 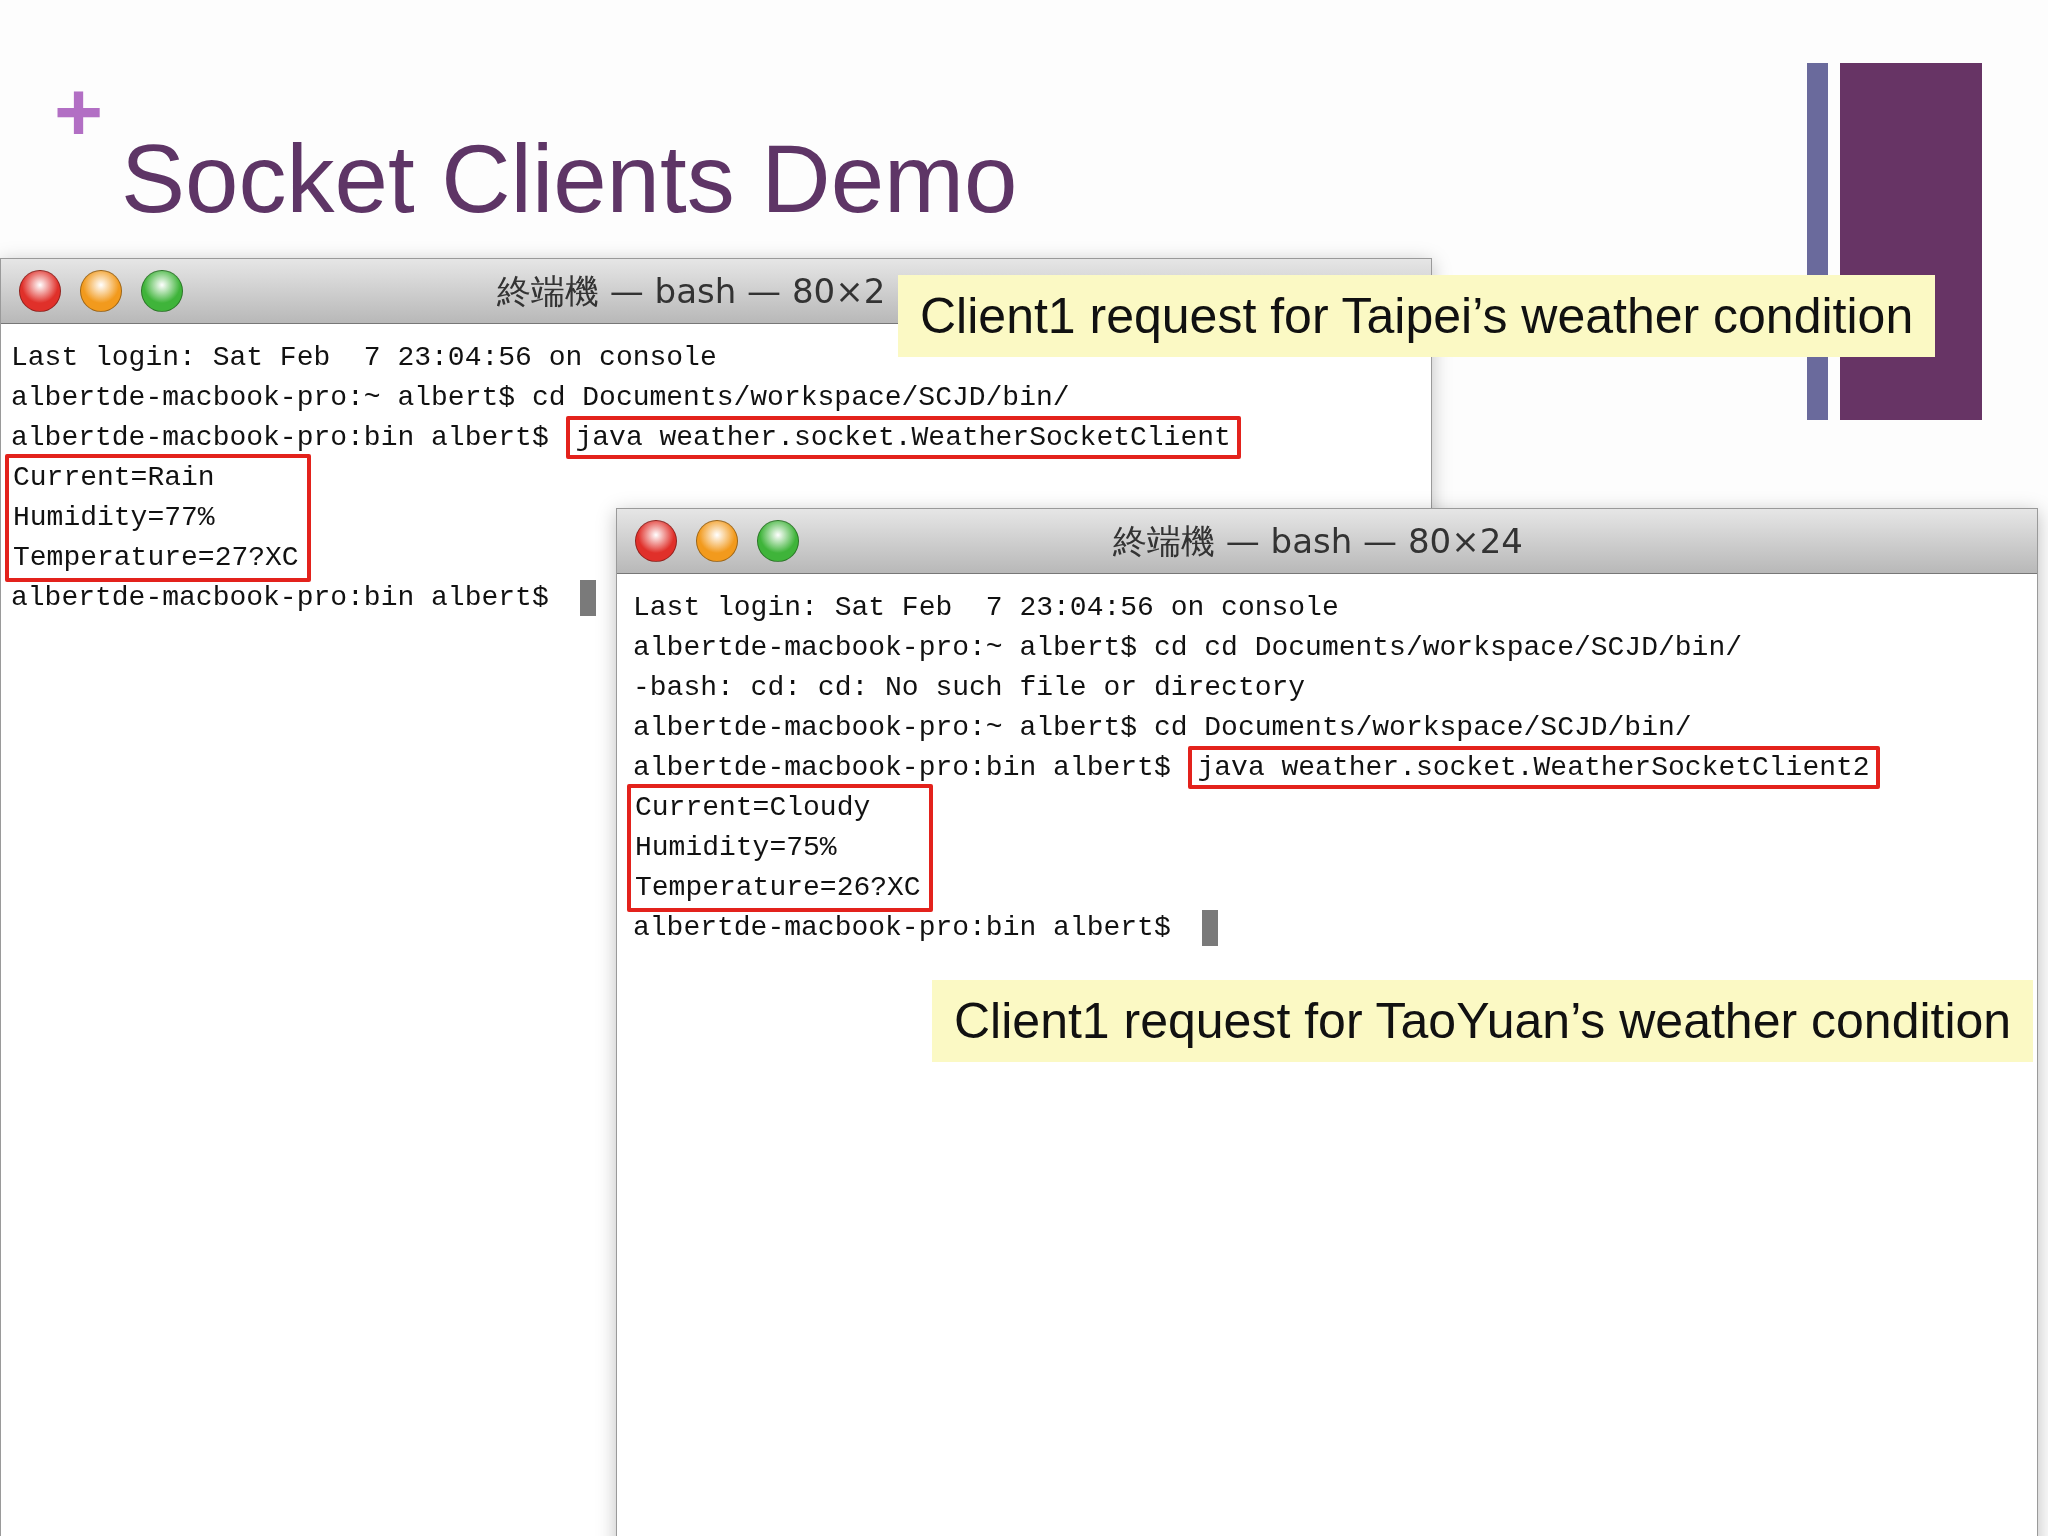 I want to click on output-line: Current=Cloudy, so click(x=753, y=807).